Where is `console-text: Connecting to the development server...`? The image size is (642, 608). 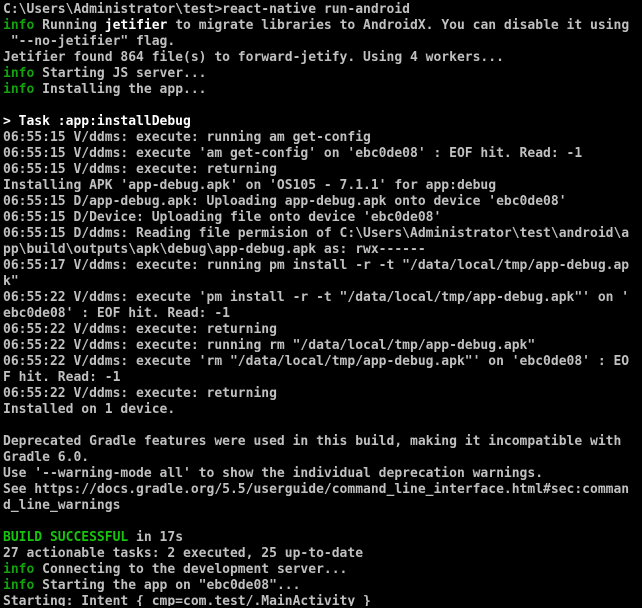
console-text: Connecting to the development server... is located at coordinates (191, 569).